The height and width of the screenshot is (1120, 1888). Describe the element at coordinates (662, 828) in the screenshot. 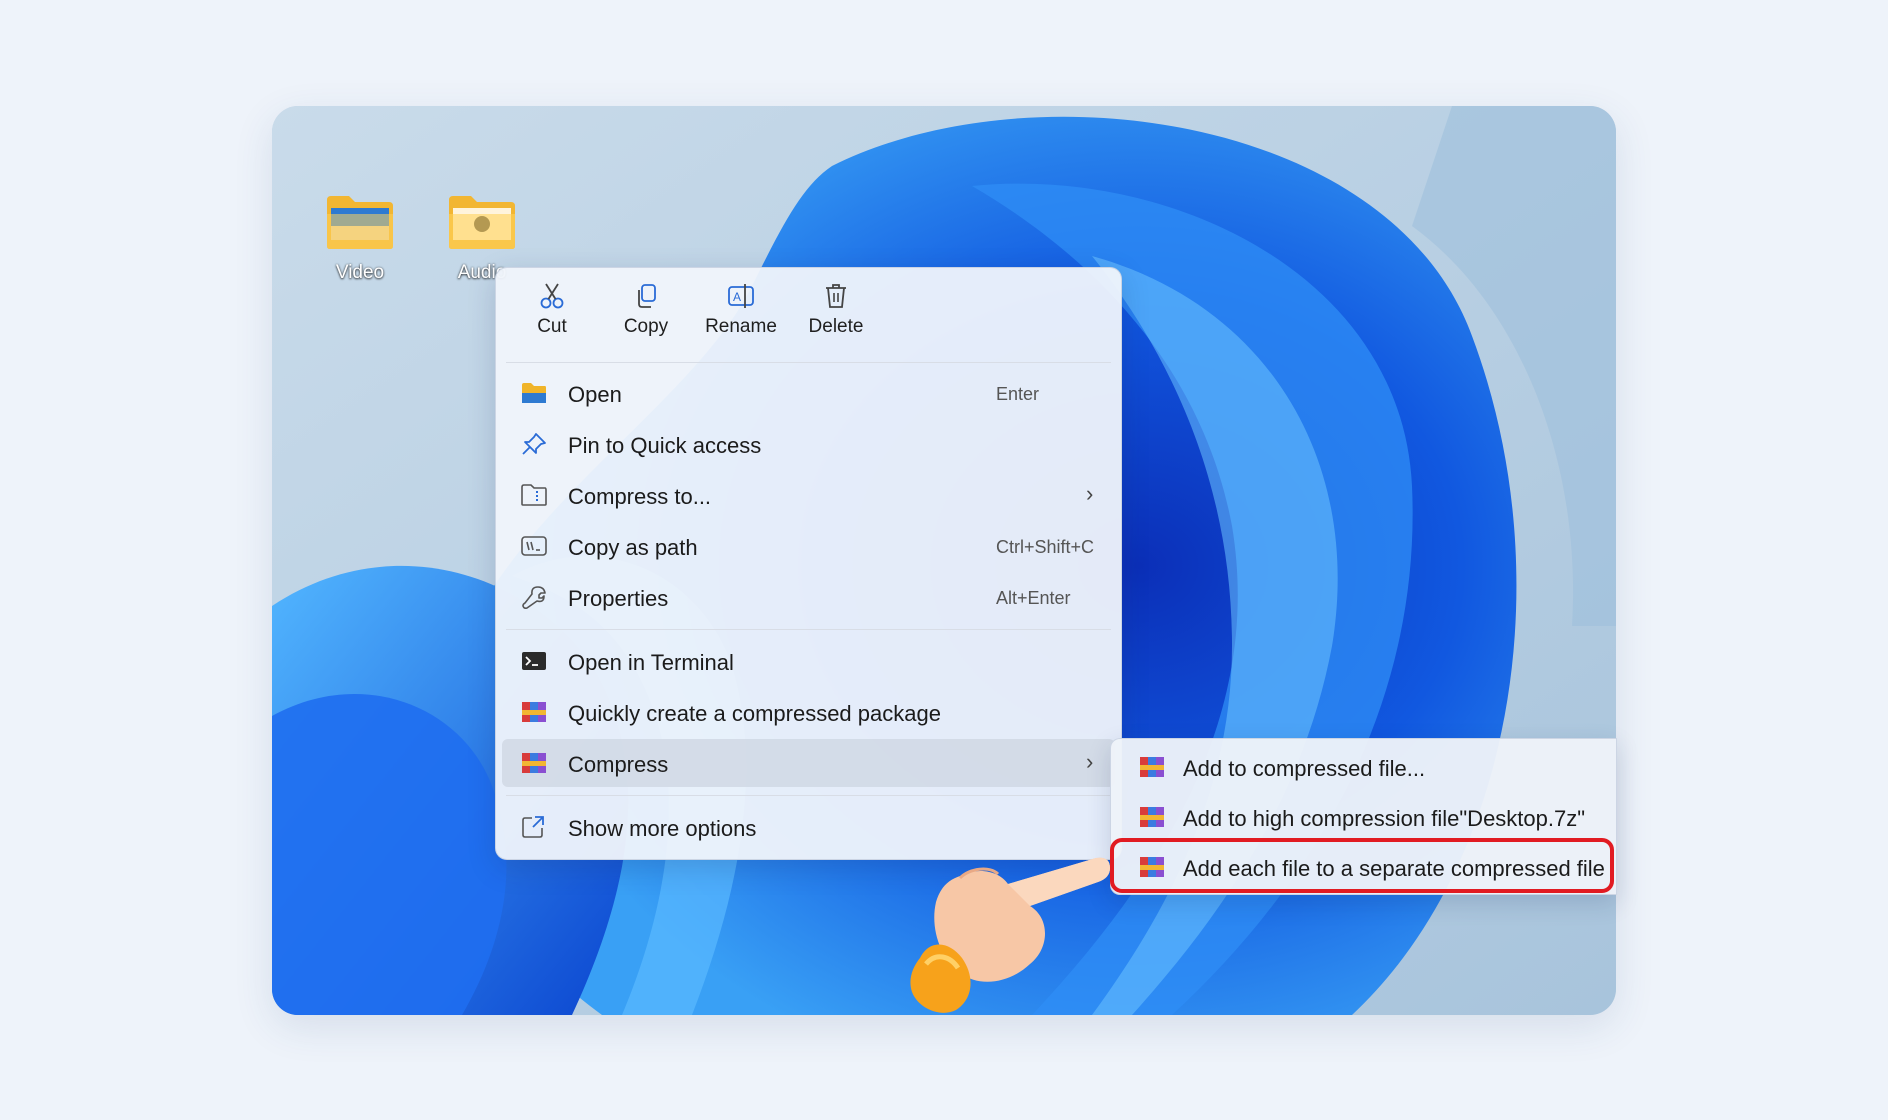

I see `menu-item-label: Show more options` at that location.